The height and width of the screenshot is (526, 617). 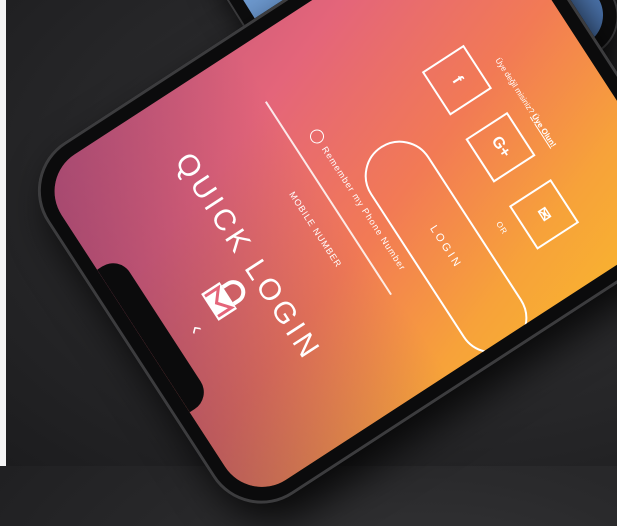 What do you see at coordinates (315, 229) in the screenshot?
I see `mobile-number-label: MOBILE NUMBER` at bounding box center [315, 229].